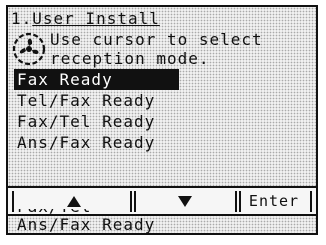 This screenshot has width=326, height=245. I want to click on menu-item-overflow: Ans/Fax Ready, so click(84, 224).